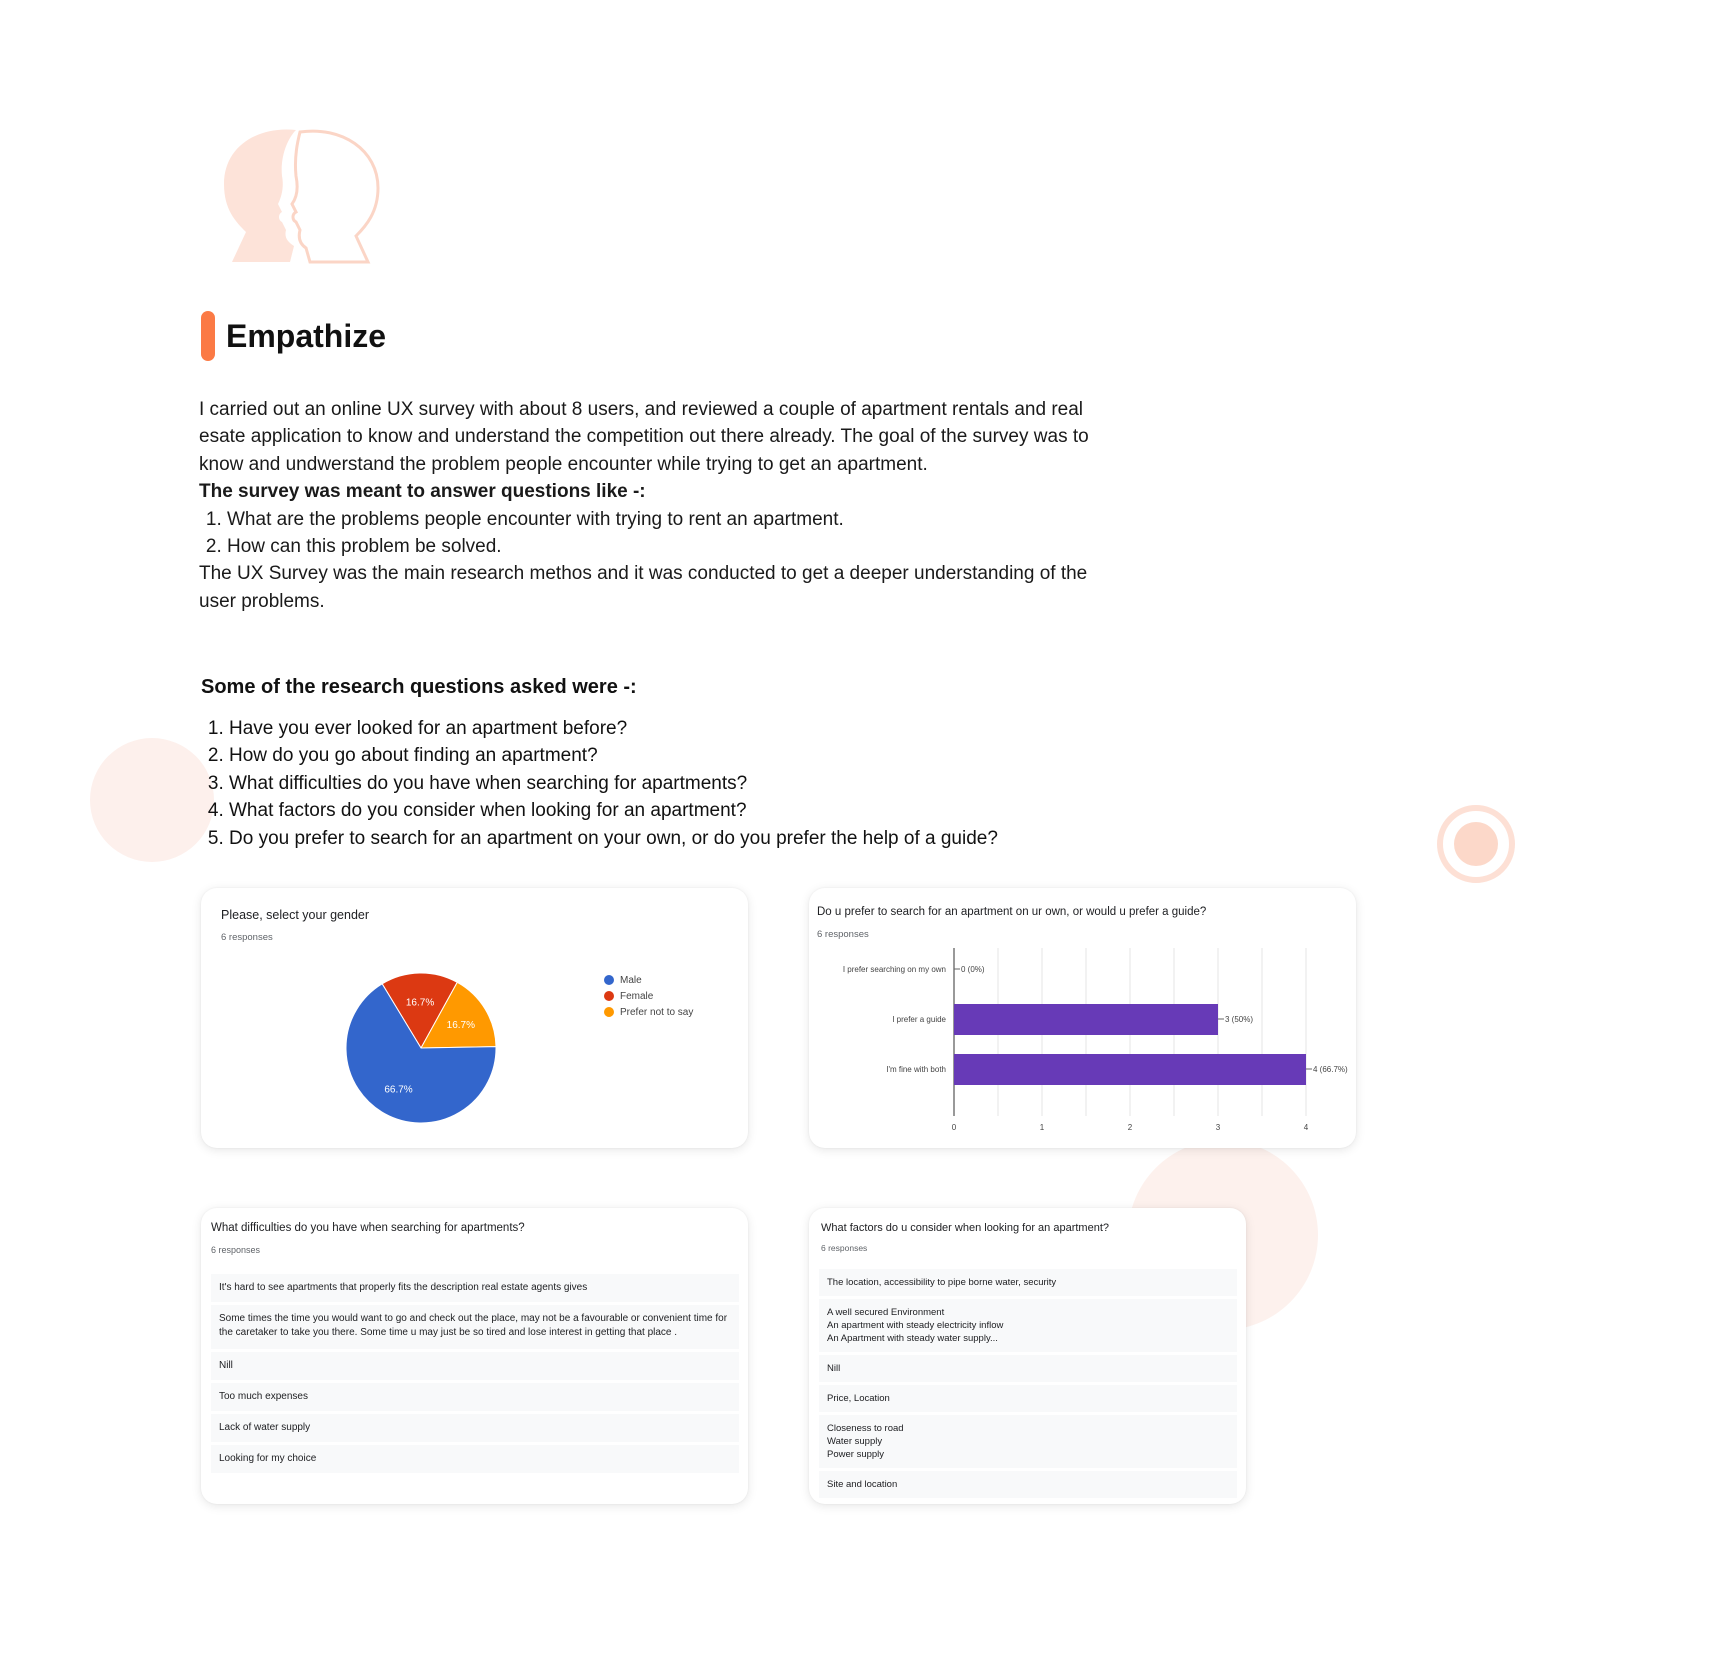 The height and width of the screenshot is (1659, 1728). I want to click on legend-item: Female, so click(648, 996).